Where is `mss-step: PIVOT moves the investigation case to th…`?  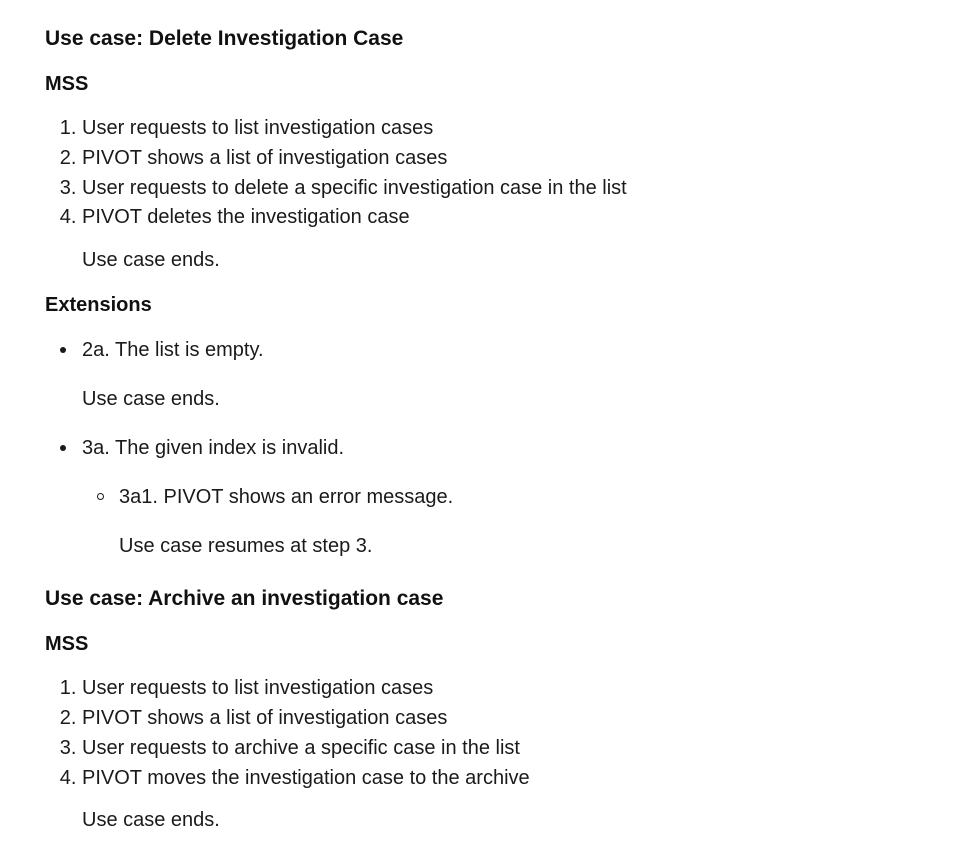 mss-step: PIVOT moves the investigation case to th… is located at coordinates (503, 779).